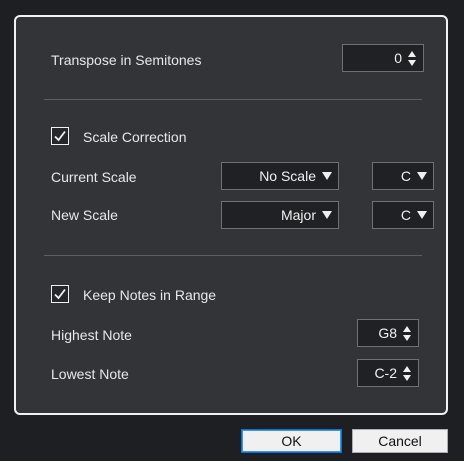 This screenshot has height=461, width=464. I want to click on current-scale-label: Current Scale, so click(94, 177).